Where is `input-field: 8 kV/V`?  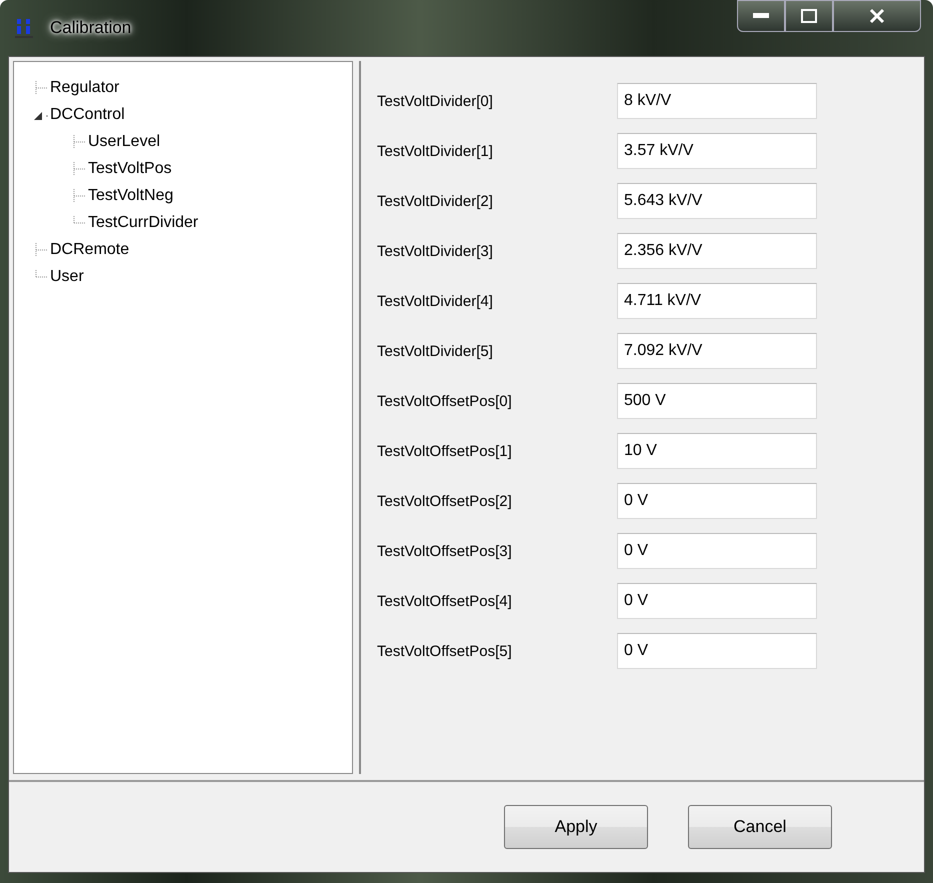
input-field: 8 kV/V is located at coordinates (717, 101).